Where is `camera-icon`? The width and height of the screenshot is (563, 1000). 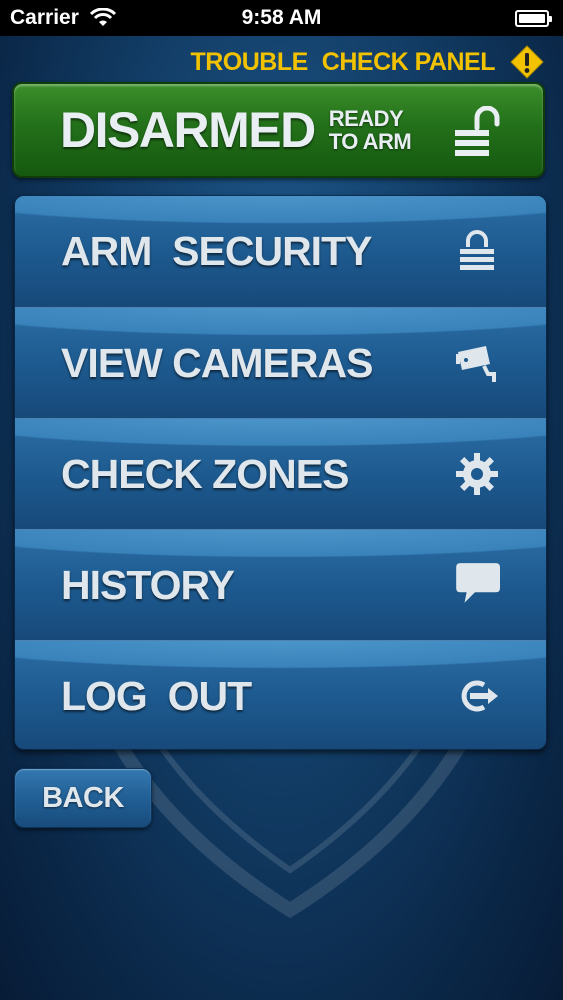
camera-icon is located at coordinates (476, 364).